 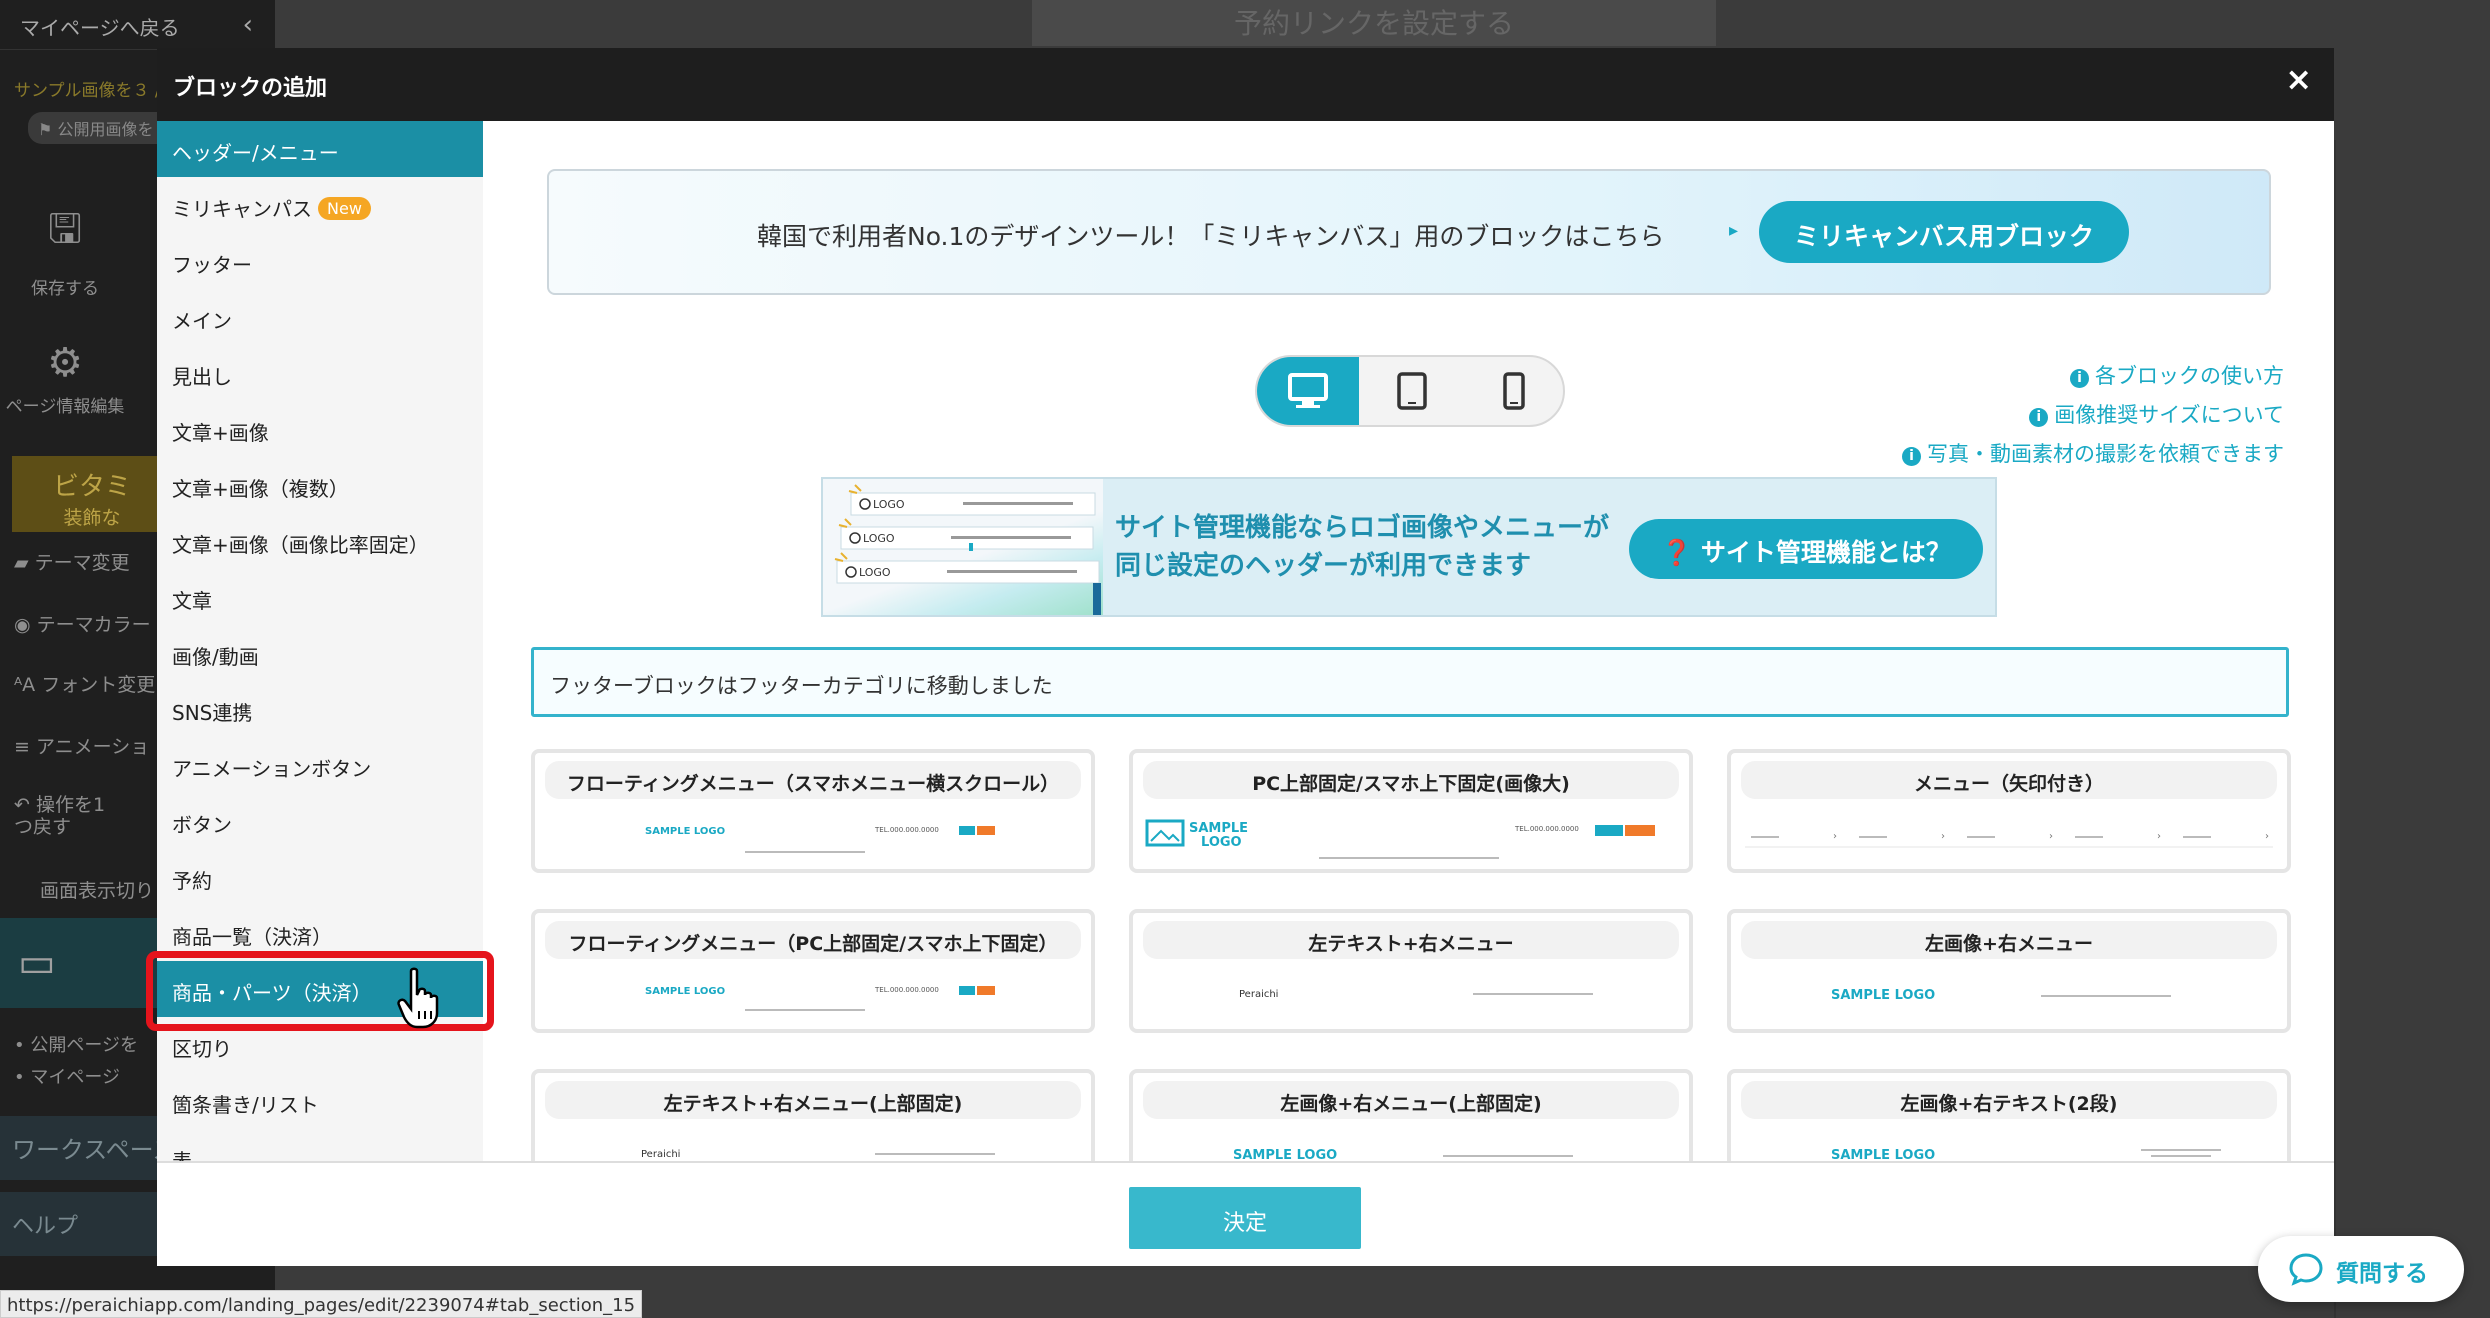 What do you see at coordinates (87, 91) in the screenshot?
I see `sample-note: サンプル画像を３ /` at bounding box center [87, 91].